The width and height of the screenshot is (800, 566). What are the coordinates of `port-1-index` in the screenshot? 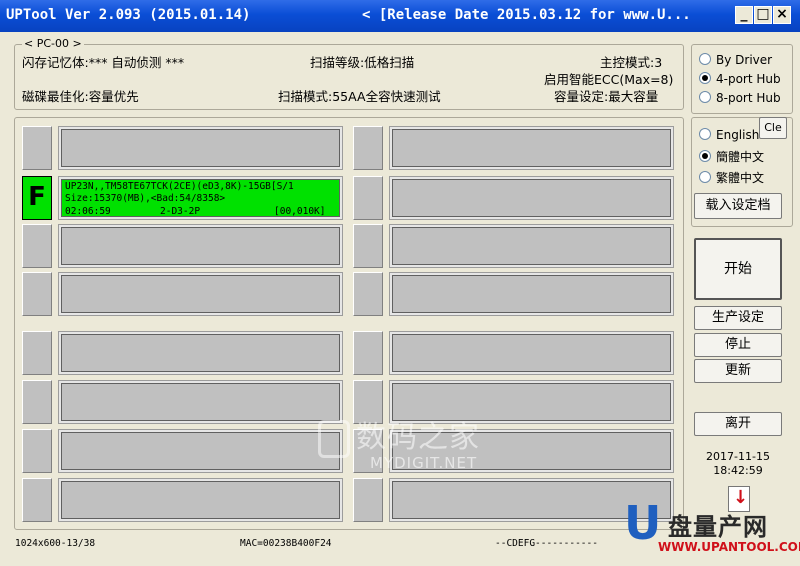 It's located at (37, 148).